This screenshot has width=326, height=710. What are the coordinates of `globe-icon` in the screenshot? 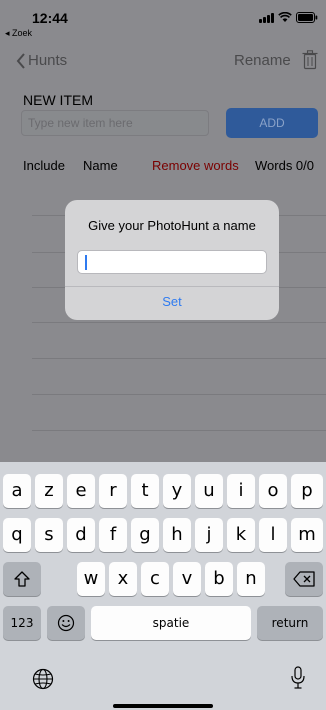 It's located at (43, 679).